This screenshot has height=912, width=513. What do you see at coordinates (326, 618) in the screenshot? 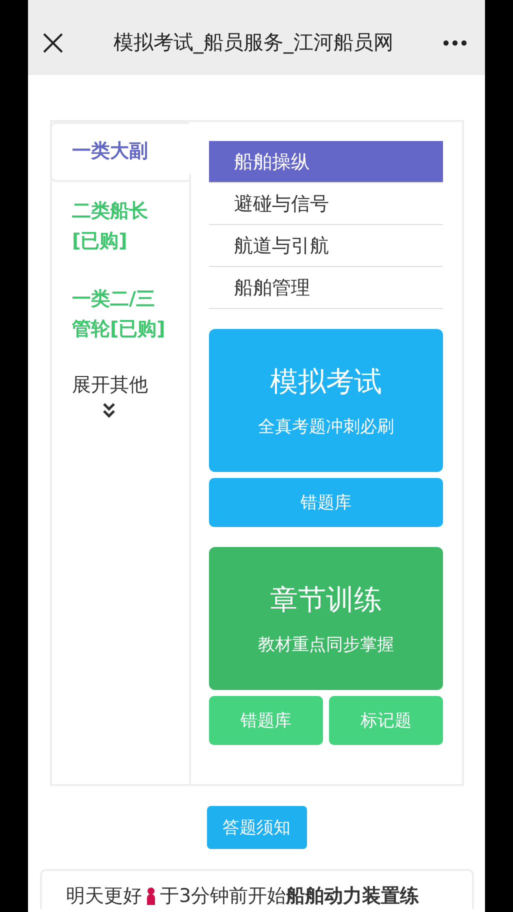
I see `chapter-training-button: 章节训练 教材重点同步掌握` at bounding box center [326, 618].